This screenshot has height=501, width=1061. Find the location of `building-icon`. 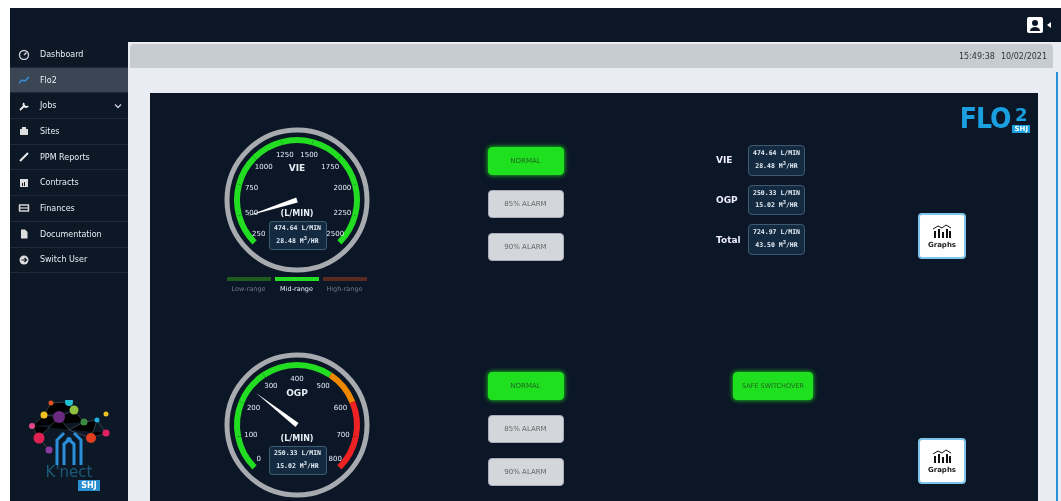

building-icon is located at coordinates (24, 131).